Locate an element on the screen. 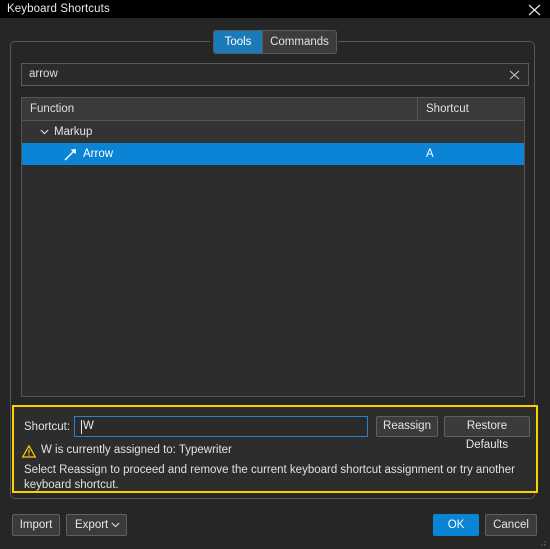 This screenshot has width=550, height=549. cancel-button: Cancel is located at coordinates (511, 525).